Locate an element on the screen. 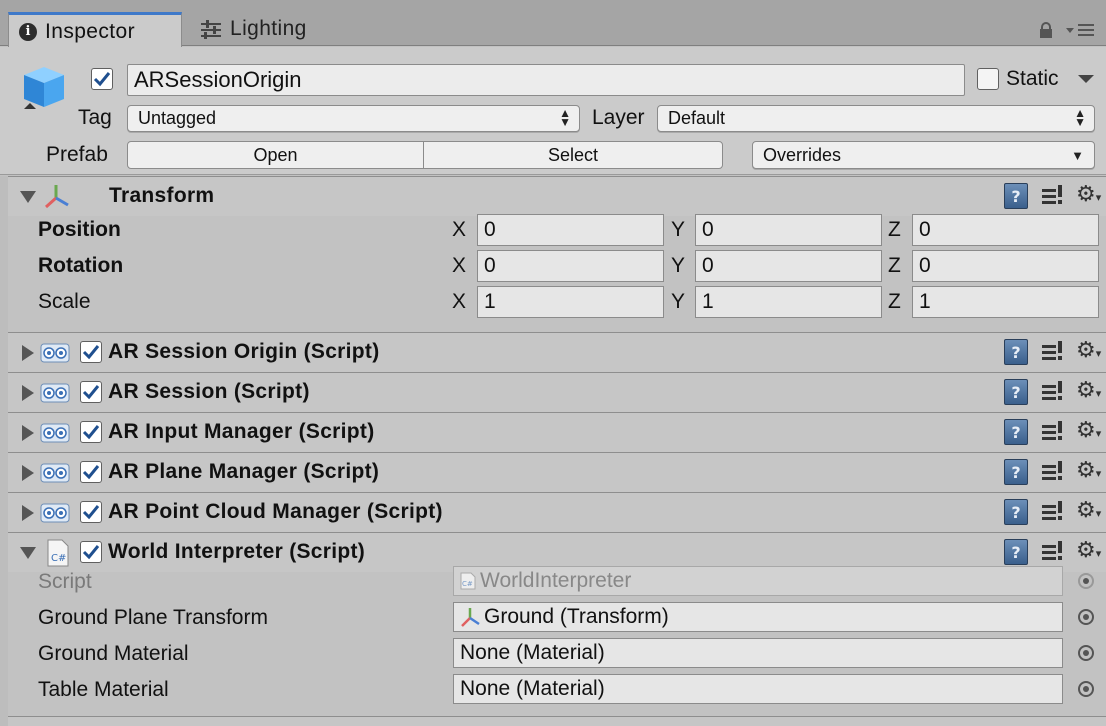 This screenshot has height=726, width=1106. transform-title: Transform is located at coordinates (162, 195).